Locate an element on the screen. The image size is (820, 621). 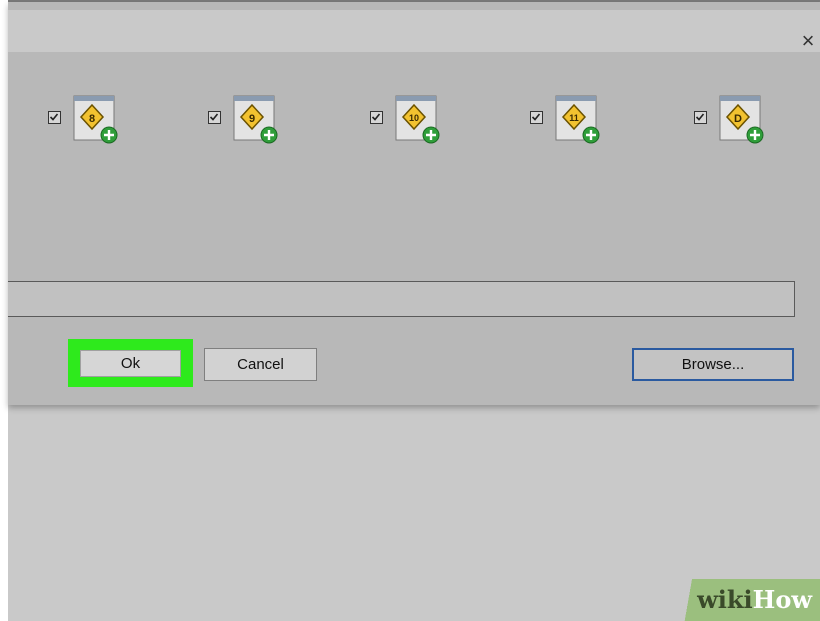
app-version-9-icon: 9 is located at coordinates (256, 120).